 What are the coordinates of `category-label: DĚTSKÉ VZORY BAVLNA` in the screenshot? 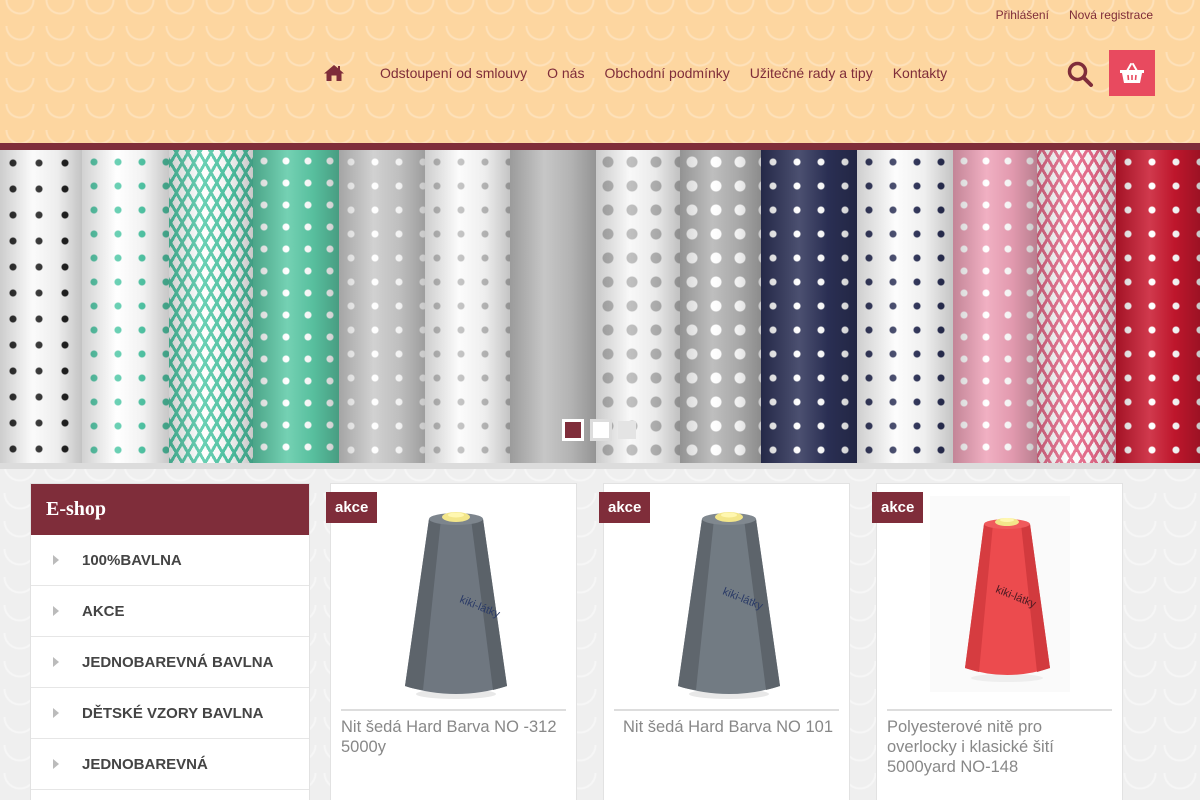 It's located at (173, 713).